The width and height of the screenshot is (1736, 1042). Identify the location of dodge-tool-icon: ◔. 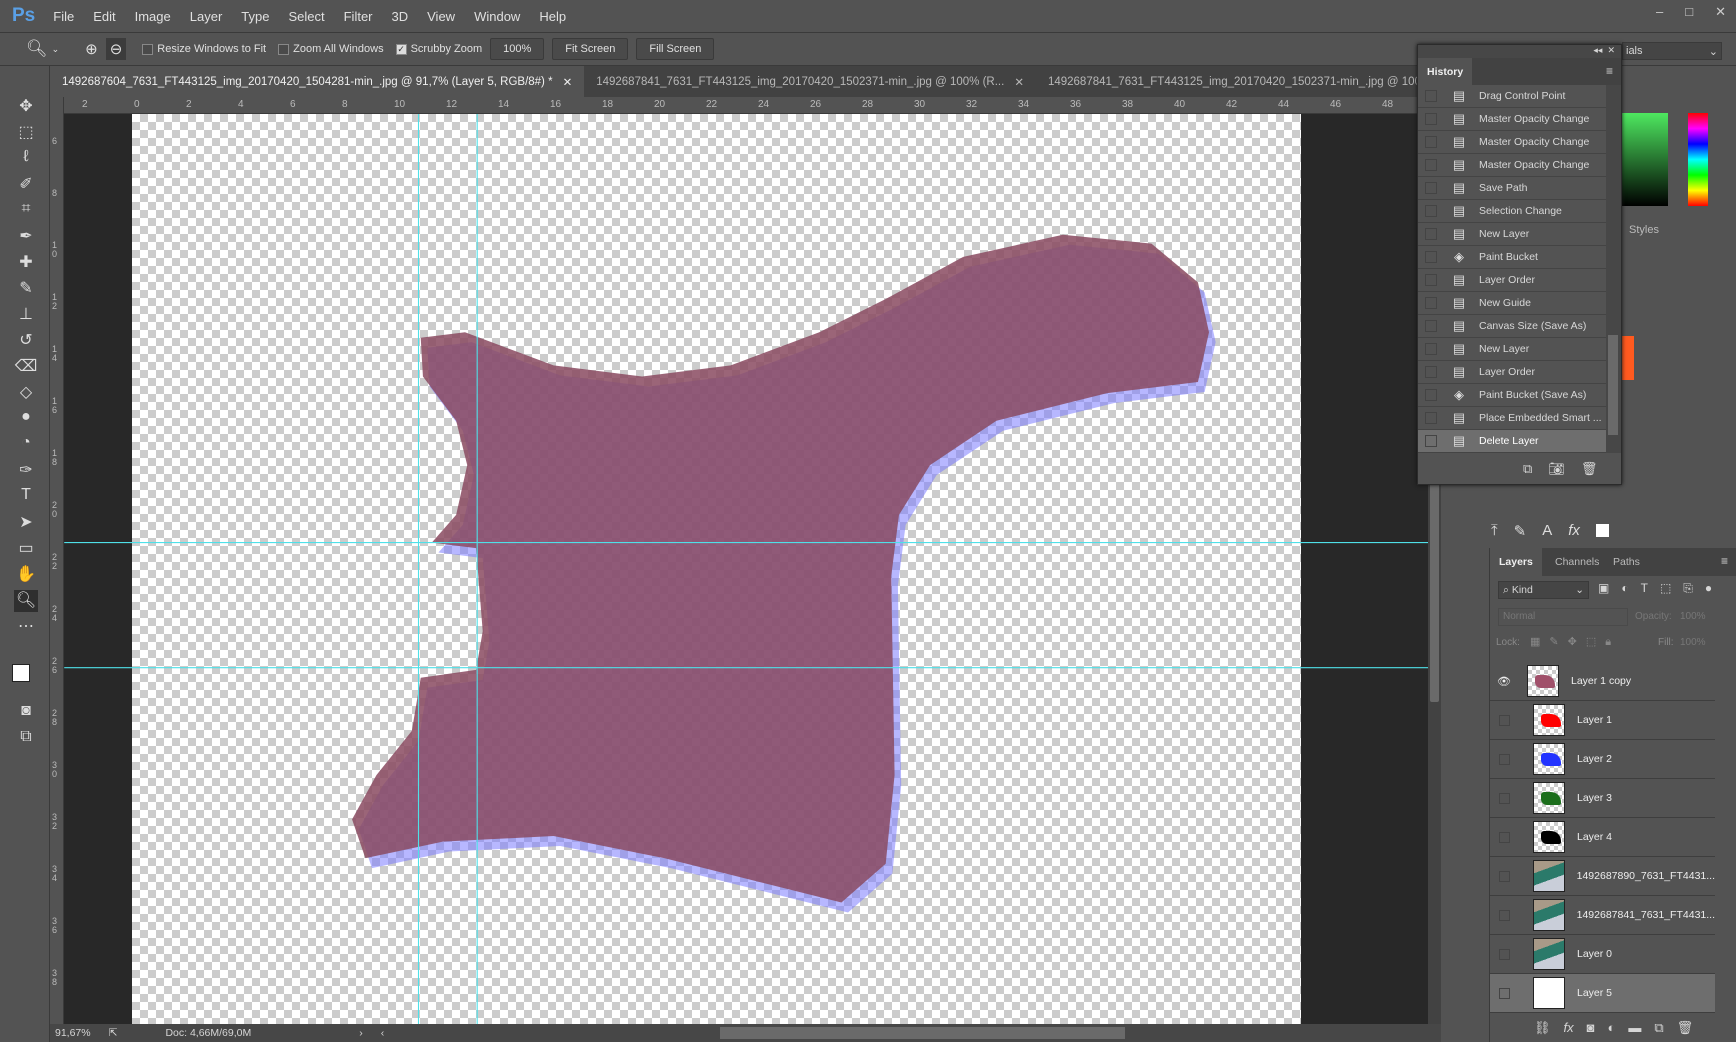
(26, 445).